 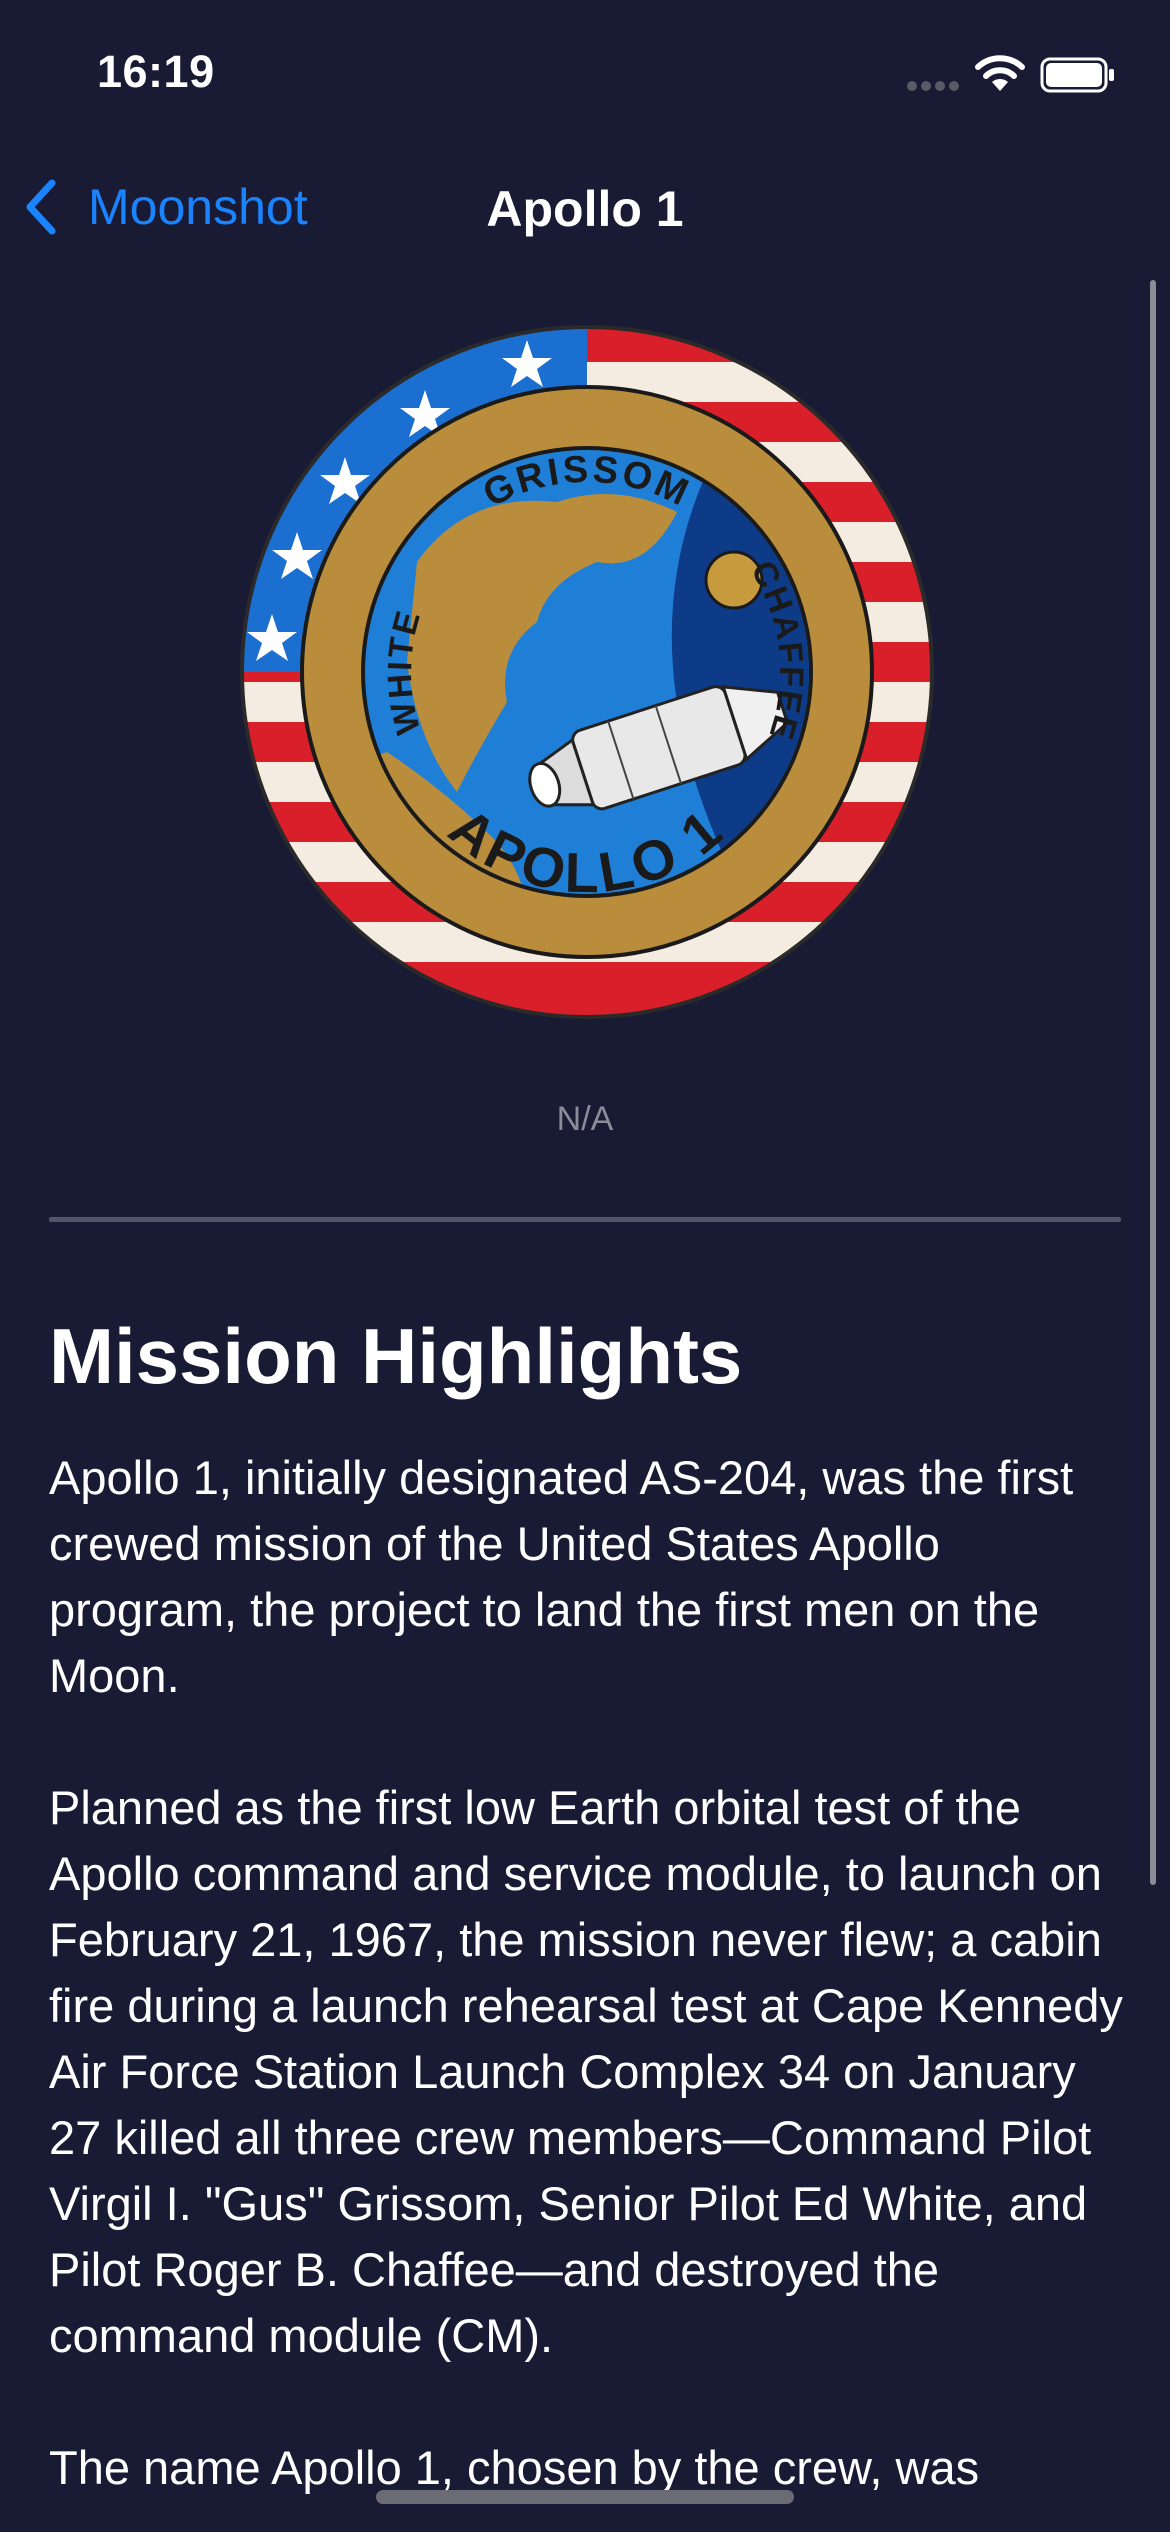 I want to click on status-time: 16:19, so click(x=156, y=71).